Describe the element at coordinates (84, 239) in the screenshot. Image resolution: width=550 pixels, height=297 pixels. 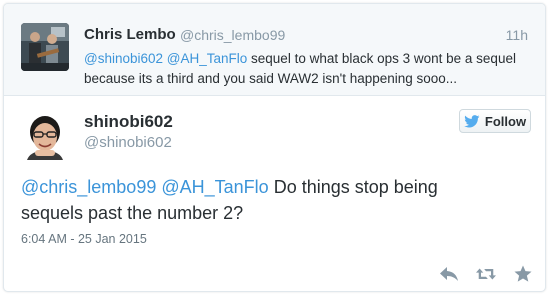
I see `tweet-timestamp: 6:04 AM - 25 Jan 2015` at that location.